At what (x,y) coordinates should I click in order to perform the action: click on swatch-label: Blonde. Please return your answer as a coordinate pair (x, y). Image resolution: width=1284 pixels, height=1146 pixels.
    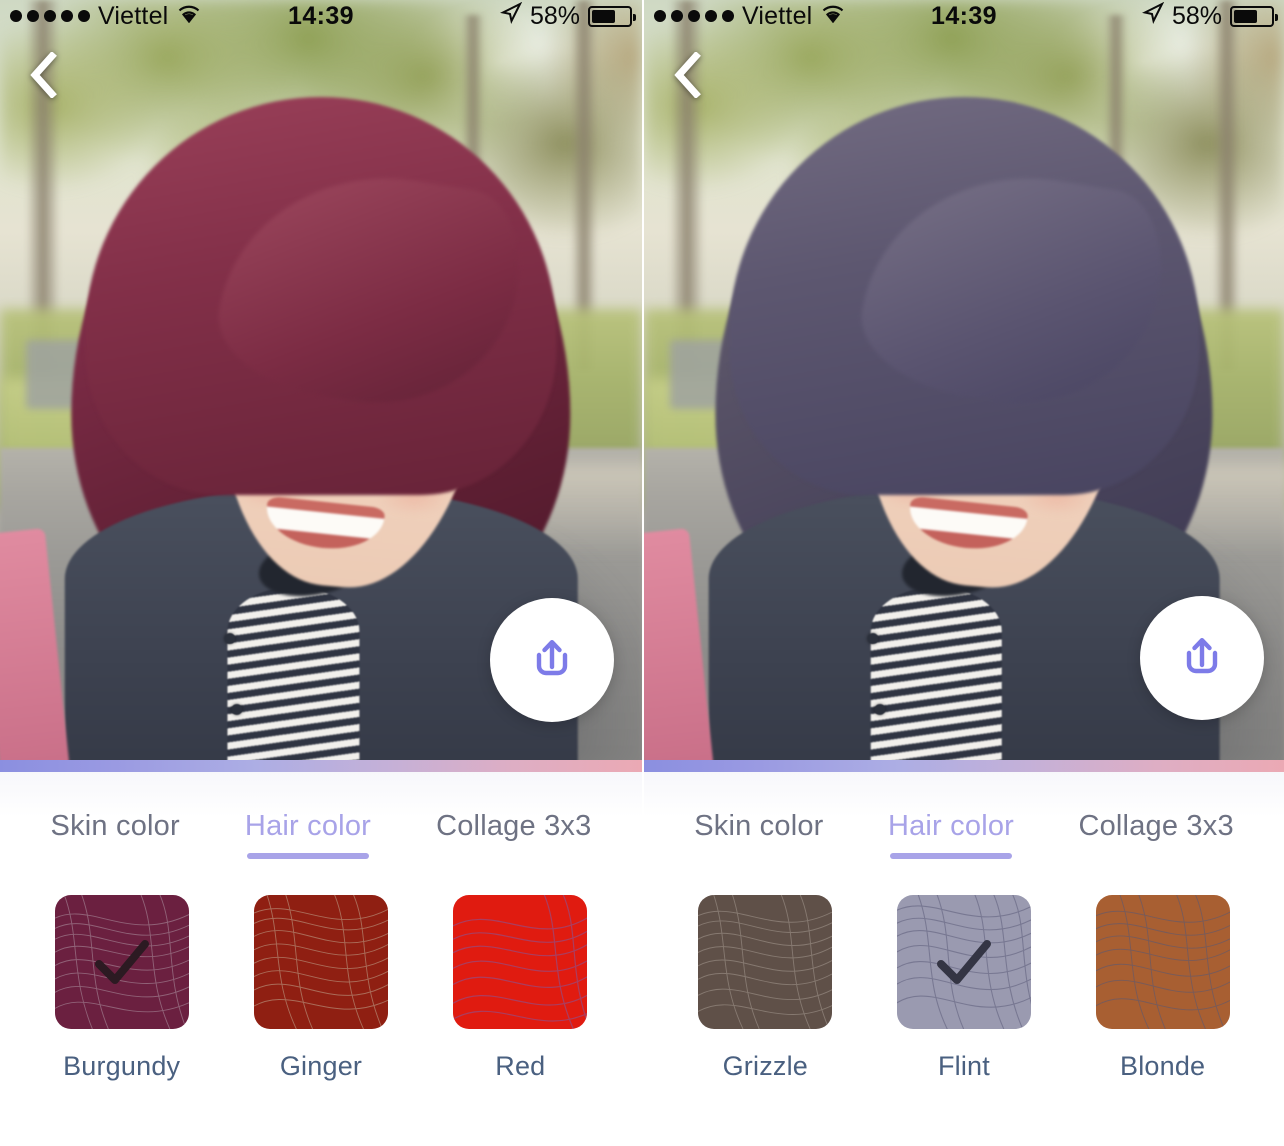
    Looking at the image, I should click on (1162, 1066).